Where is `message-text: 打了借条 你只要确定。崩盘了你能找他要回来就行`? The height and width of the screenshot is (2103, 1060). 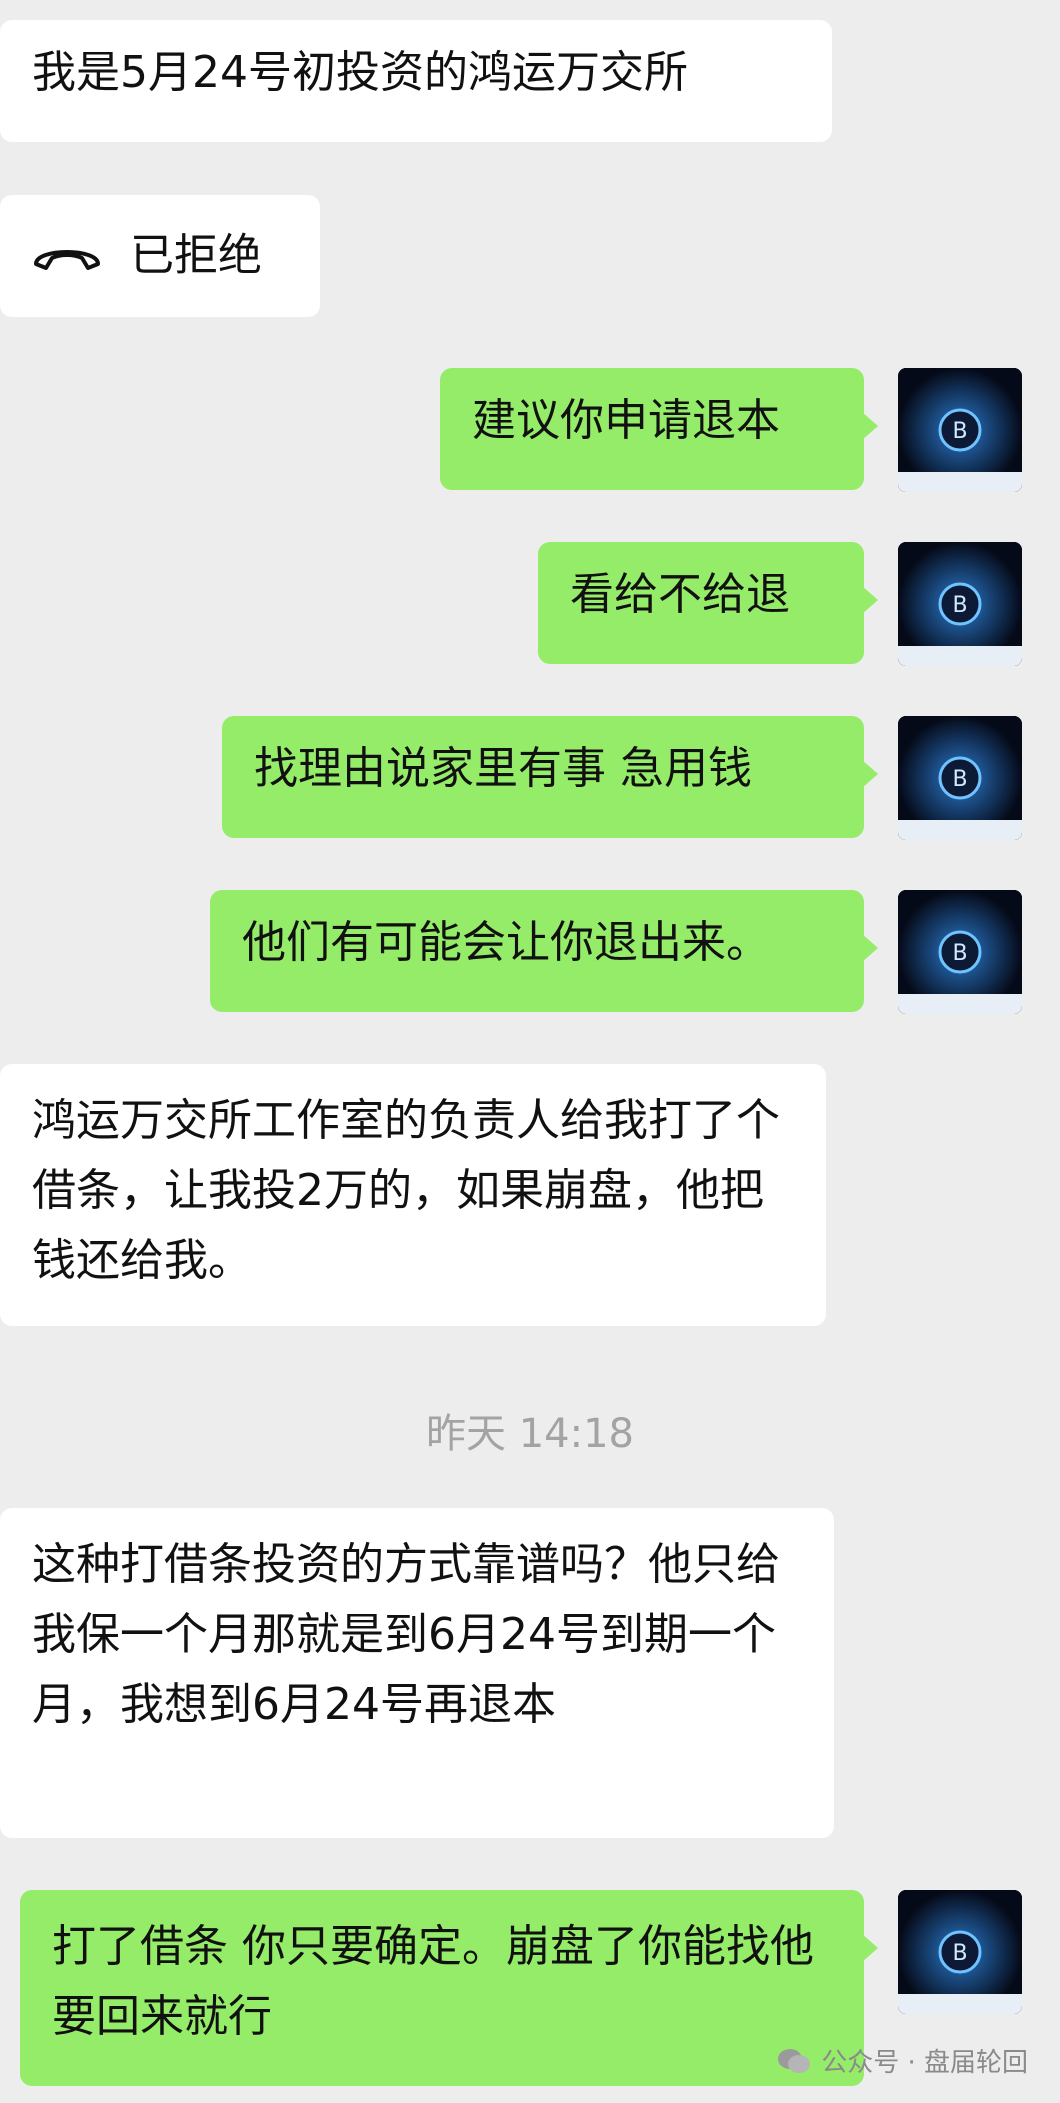
message-text: 打了借条 你只要确定。崩盘了你能找他要回来就行 is located at coordinates (433, 1981).